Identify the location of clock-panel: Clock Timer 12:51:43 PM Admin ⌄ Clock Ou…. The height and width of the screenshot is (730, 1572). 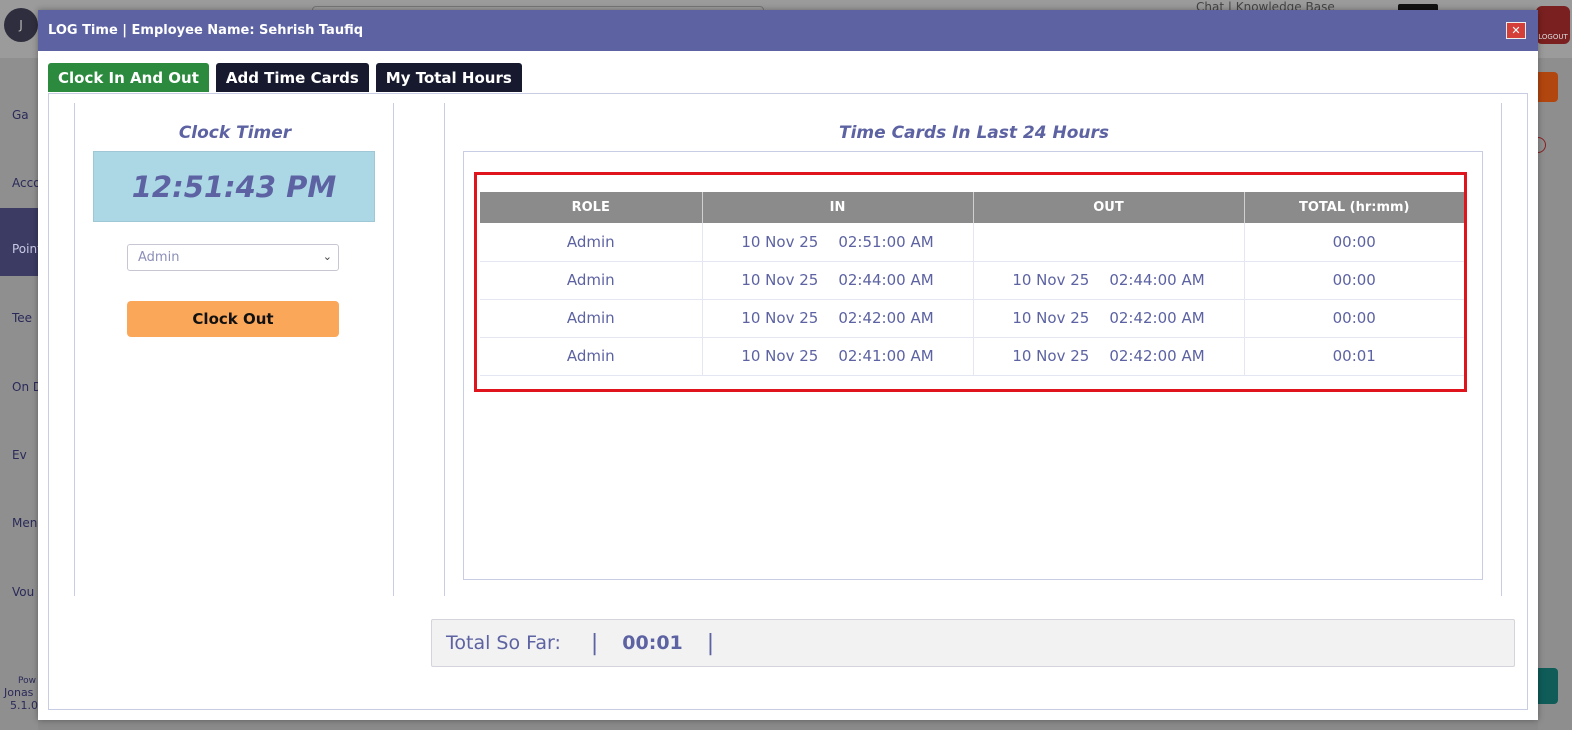
(234, 349).